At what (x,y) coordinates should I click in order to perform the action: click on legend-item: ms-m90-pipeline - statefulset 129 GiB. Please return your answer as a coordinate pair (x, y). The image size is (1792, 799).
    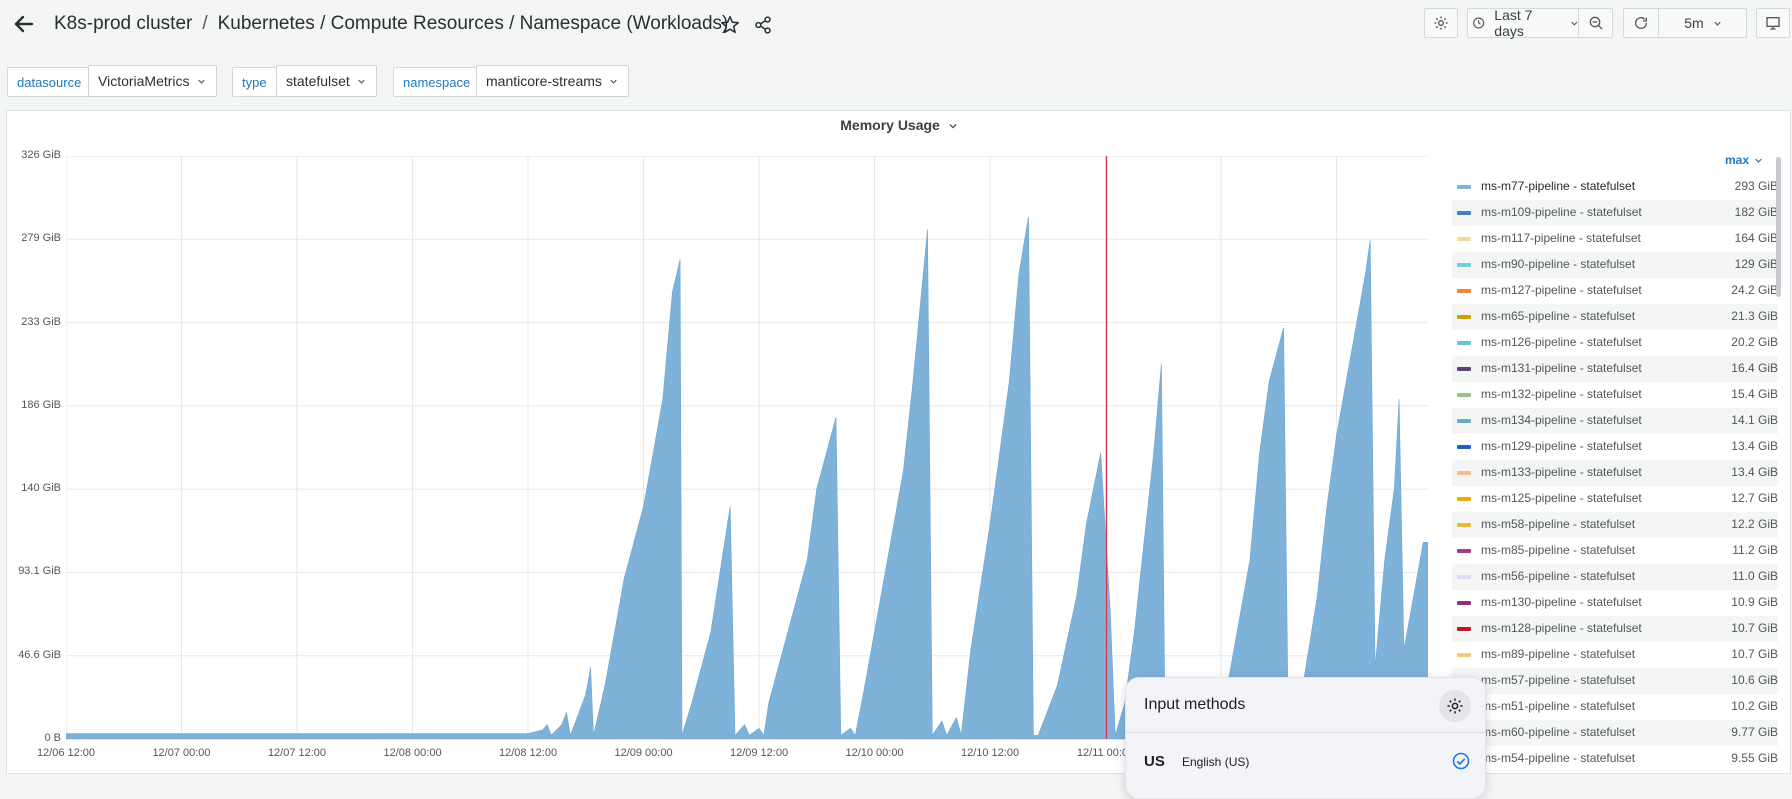
    Looking at the image, I should click on (1615, 265).